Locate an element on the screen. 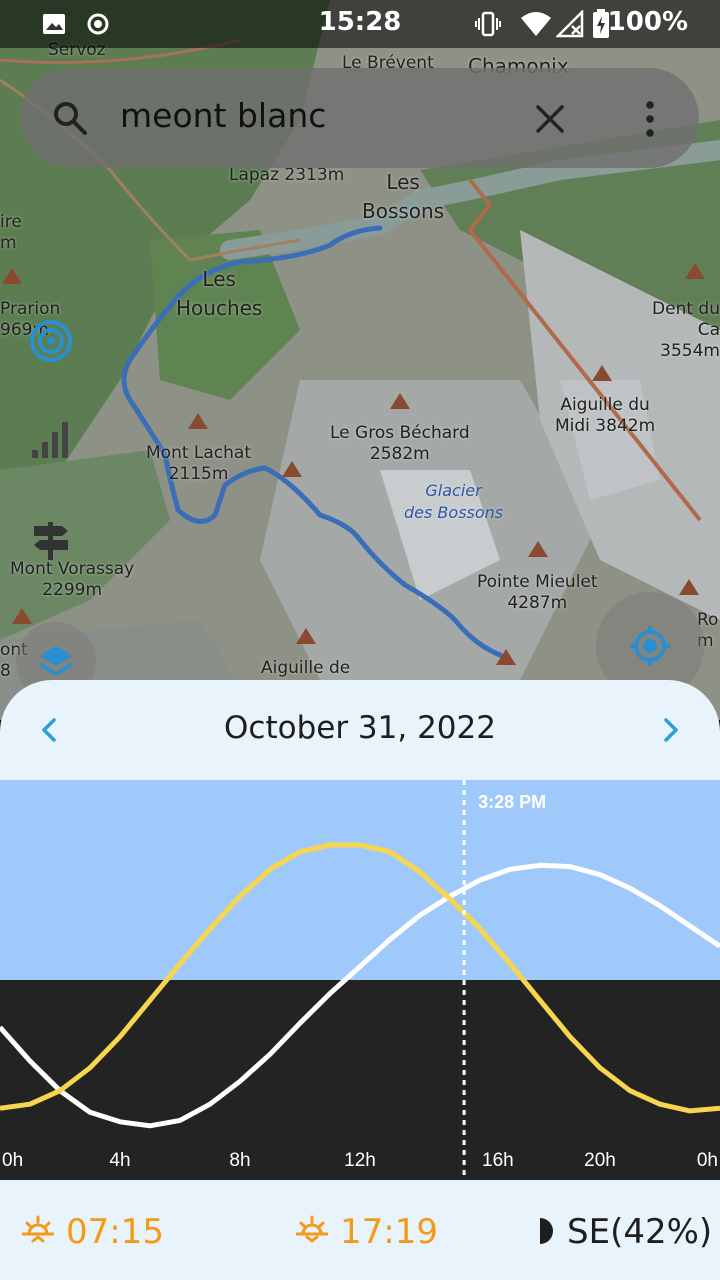  map-label-ire: ire m is located at coordinates (11, 232).